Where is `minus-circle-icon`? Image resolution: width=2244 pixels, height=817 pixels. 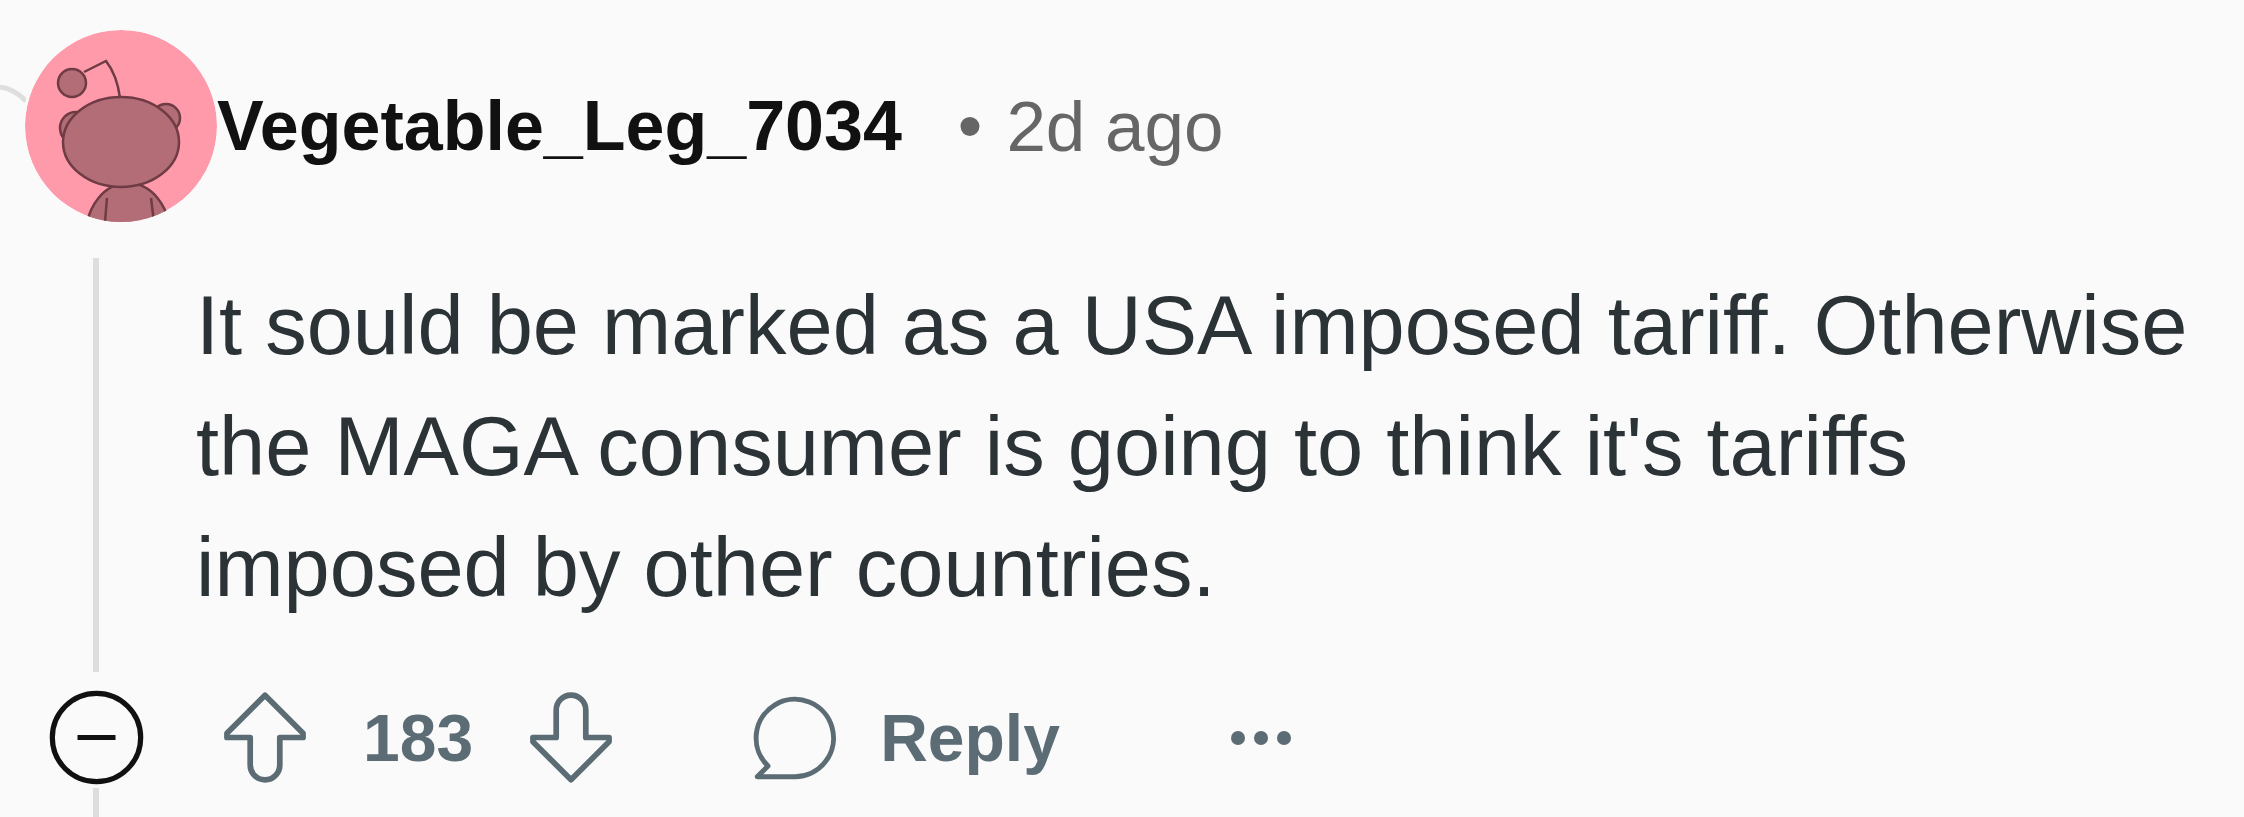 minus-circle-icon is located at coordinates (96, 737).